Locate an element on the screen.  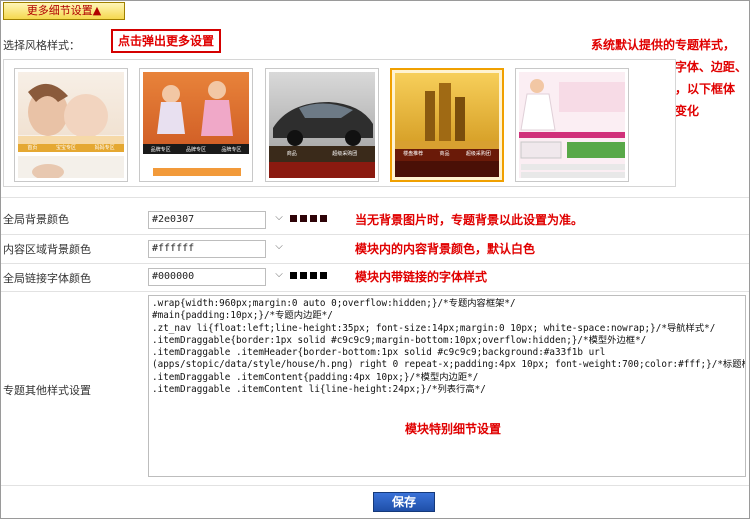
link-color-label: 全局链接字体颜色 is located at coordinates (47, 278).